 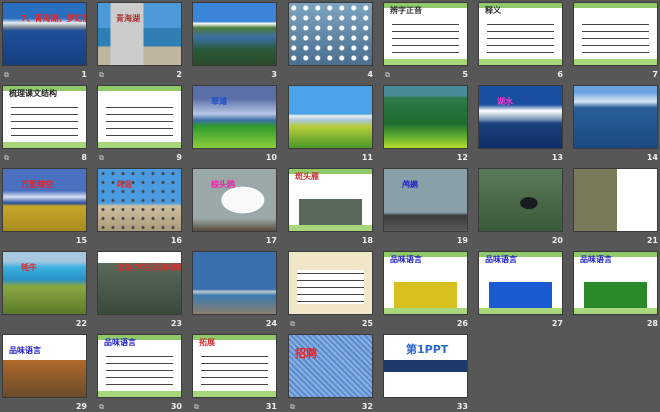 I want to click on slide-number: 8, so click(x=84, y=157).